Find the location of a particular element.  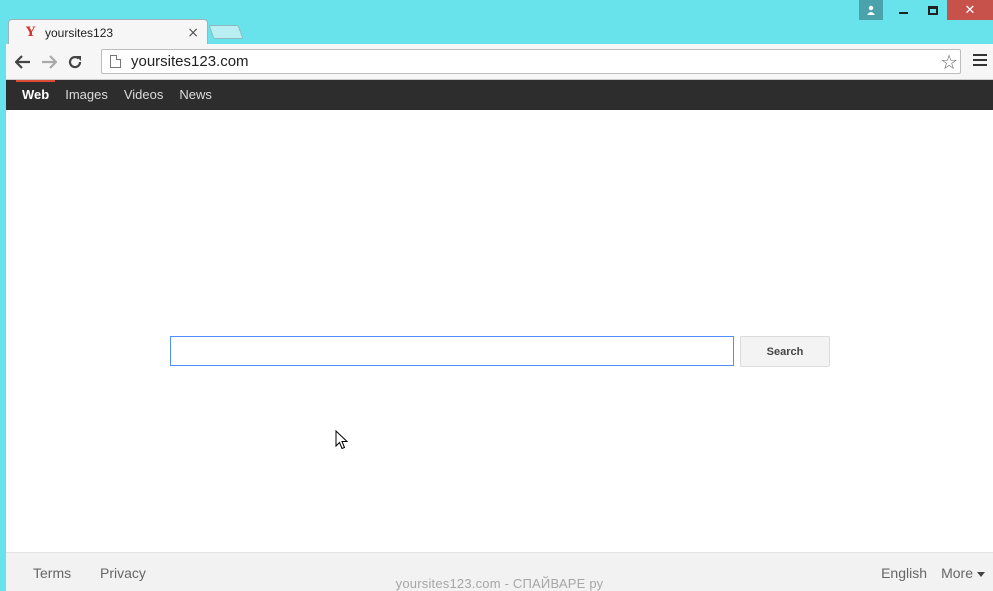

reload-icon is located at coordinates (75, 61).